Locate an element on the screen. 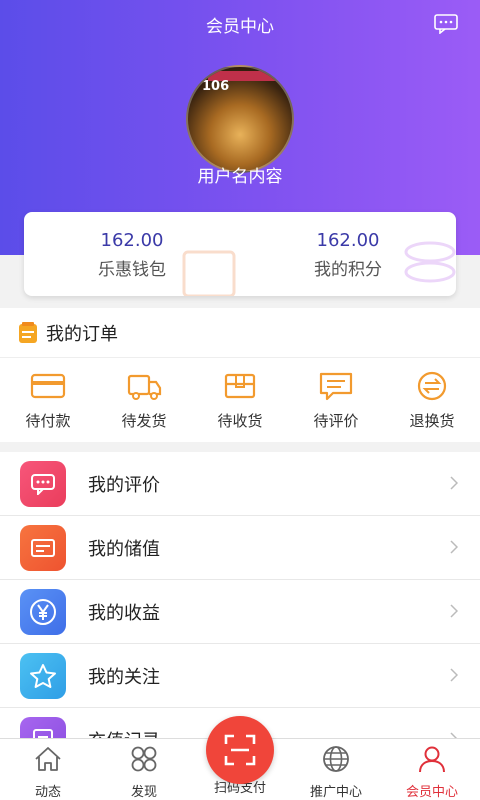 The image size is (480, 800). menu-my-earnings: 我的收益 is located at coordinates (240, 612).